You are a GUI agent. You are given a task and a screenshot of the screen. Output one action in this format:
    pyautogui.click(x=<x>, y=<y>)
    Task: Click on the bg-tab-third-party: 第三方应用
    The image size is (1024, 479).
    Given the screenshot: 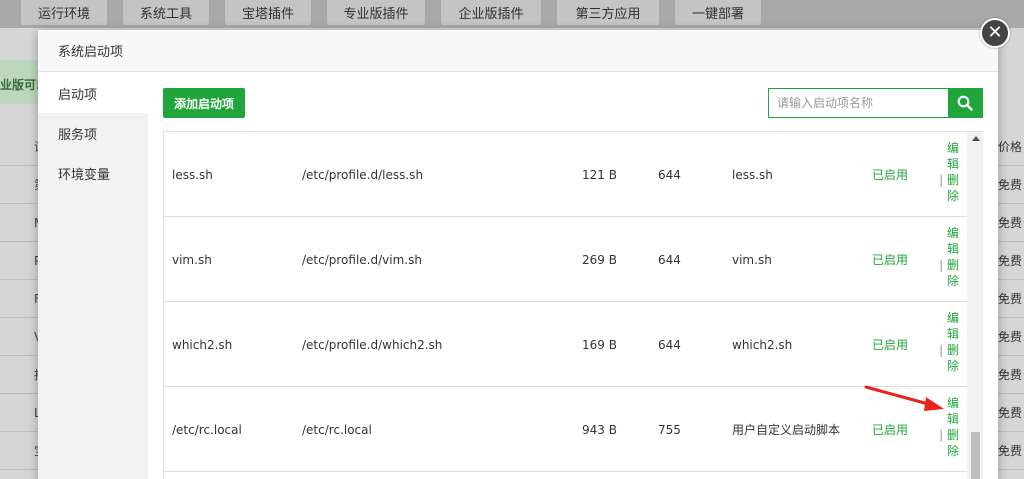 What is the action you would take?
    pyautogui.click(x=608, y=13)
    